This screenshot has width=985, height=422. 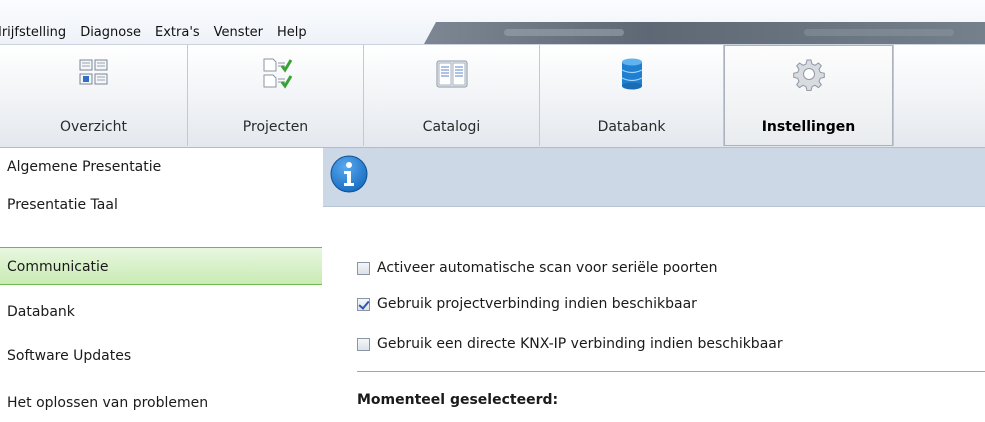 What do you see at coordinates (451, 74) in the screenshot?
I see `catalog-book-icon` at bounding box center [451, 74].